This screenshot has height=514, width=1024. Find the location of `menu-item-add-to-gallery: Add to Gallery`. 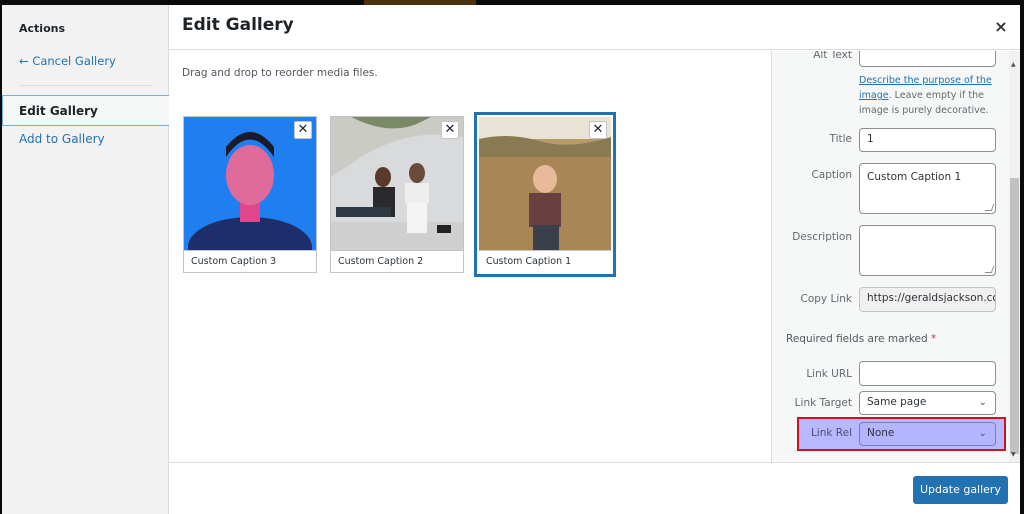

menu-item-add-to-gallery: Add to Gallery is located at coordinates (62, 139).